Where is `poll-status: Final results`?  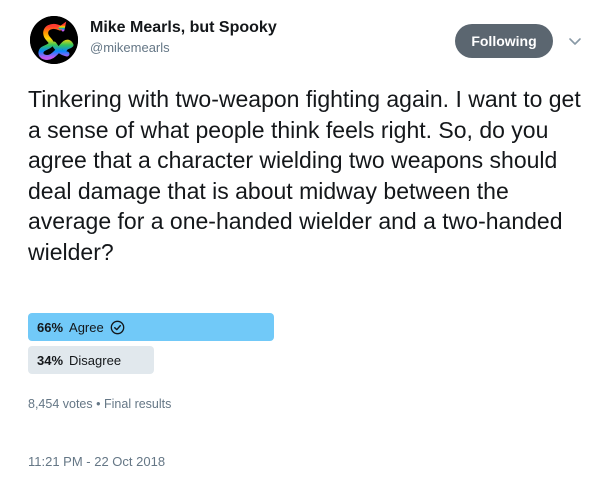
poll-status: Final results is located at coordinates (138, 404).